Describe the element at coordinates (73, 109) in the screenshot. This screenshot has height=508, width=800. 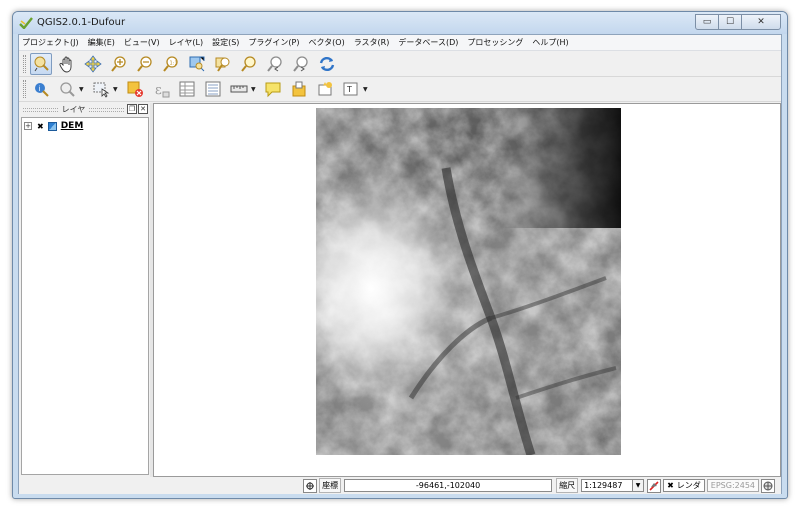
I see `layers-panel-title: レイヤ` at that location.